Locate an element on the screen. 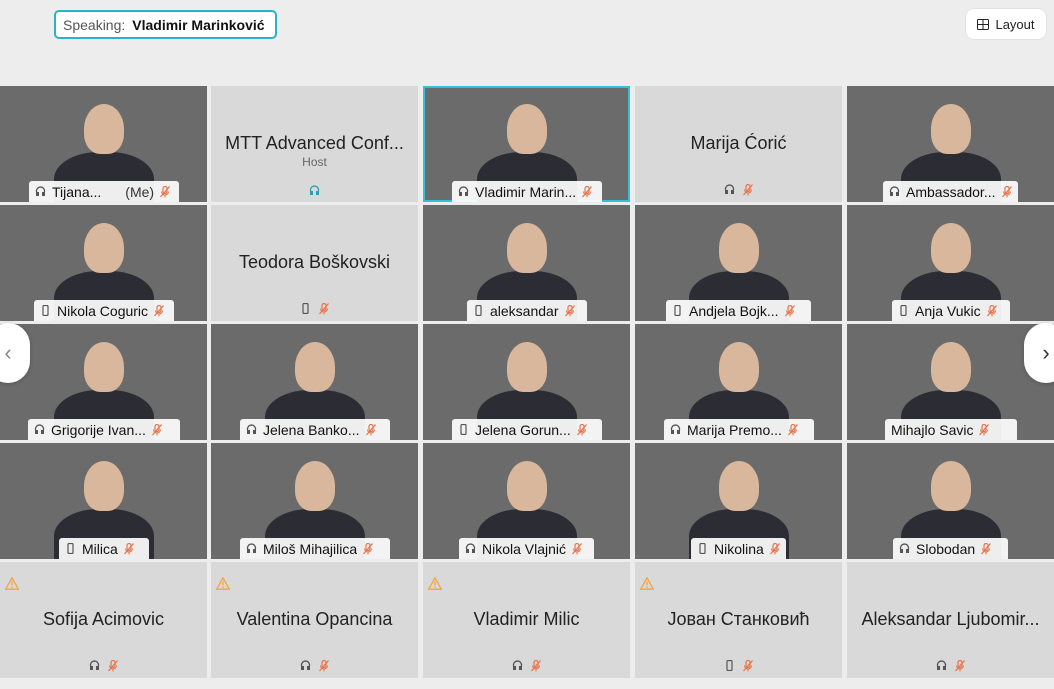  participant-tile: aleksandar is located at coordinates (526, 263).